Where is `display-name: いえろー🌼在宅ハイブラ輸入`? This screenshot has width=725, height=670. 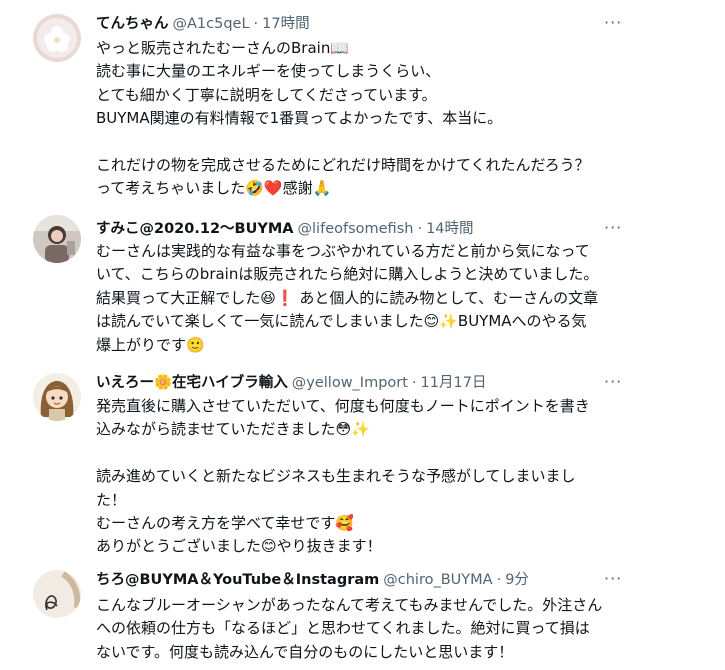
display-name: いえろー🌼在宅ハイブラ輸入 is located at coordinates (192, 383).